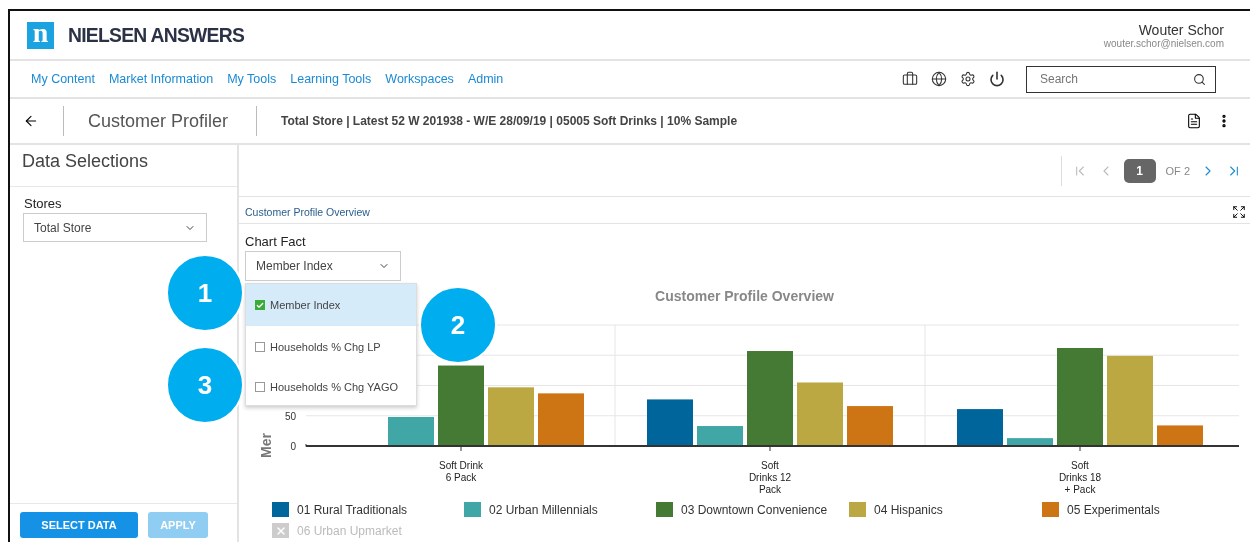 Image resolution: width=1250 pixels, height=542 pixels. I want to click on menu-option: Households % Chg YAGO, so click(331, 386).